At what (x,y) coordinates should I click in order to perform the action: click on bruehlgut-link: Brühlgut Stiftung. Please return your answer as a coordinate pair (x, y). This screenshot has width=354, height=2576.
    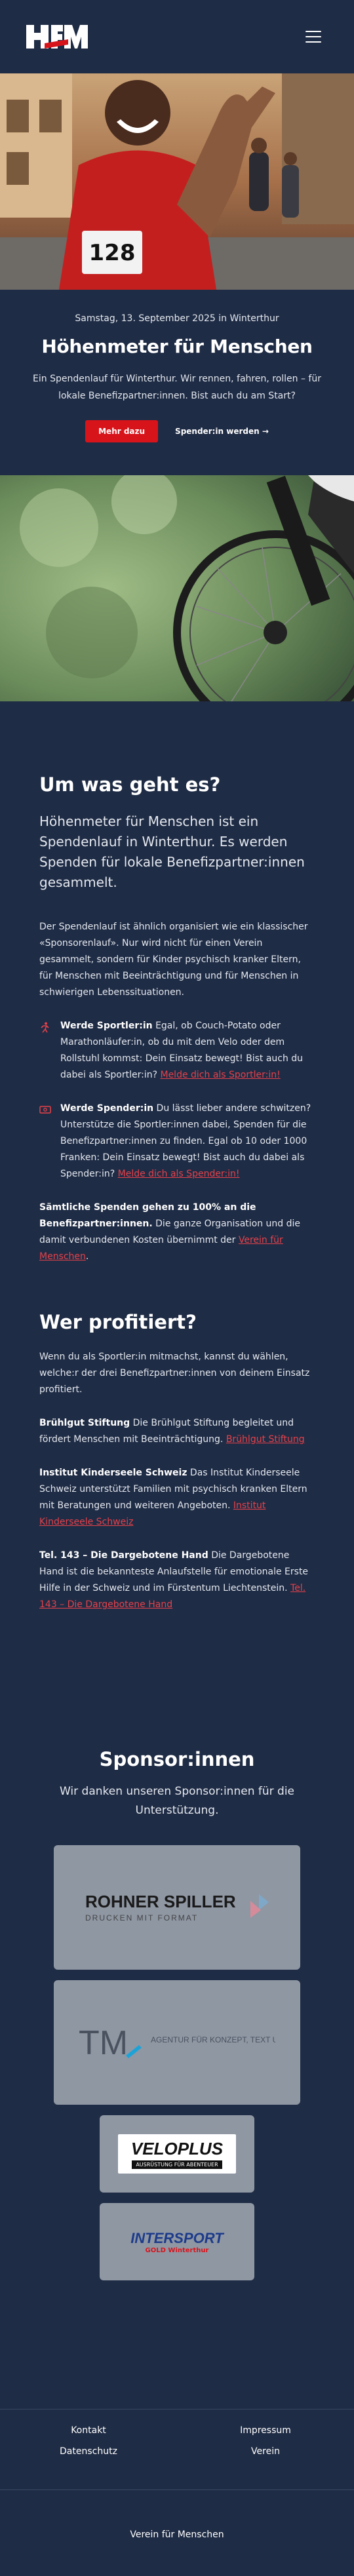
    Looking at the image, I should click on (265, 1439).